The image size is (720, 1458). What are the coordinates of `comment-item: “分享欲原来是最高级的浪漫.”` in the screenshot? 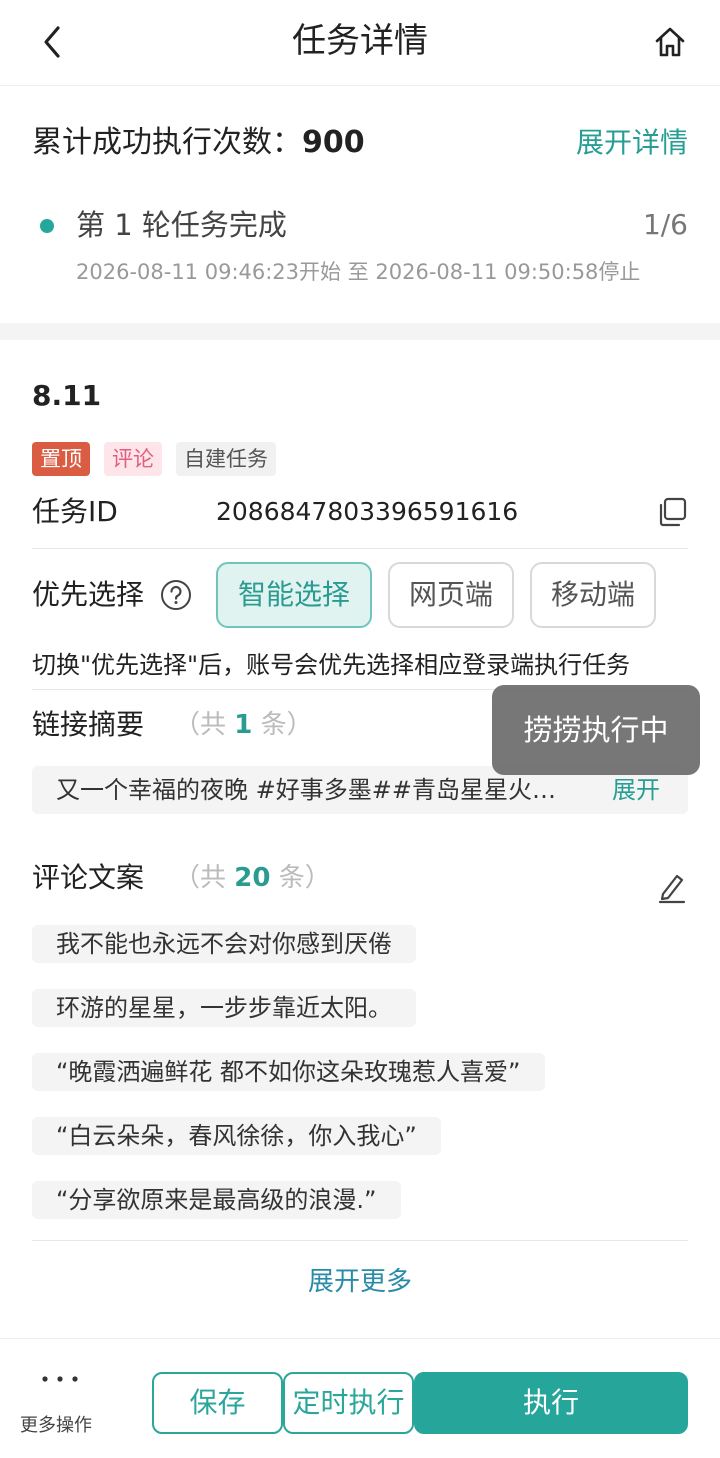 It's located at (216, 1200).